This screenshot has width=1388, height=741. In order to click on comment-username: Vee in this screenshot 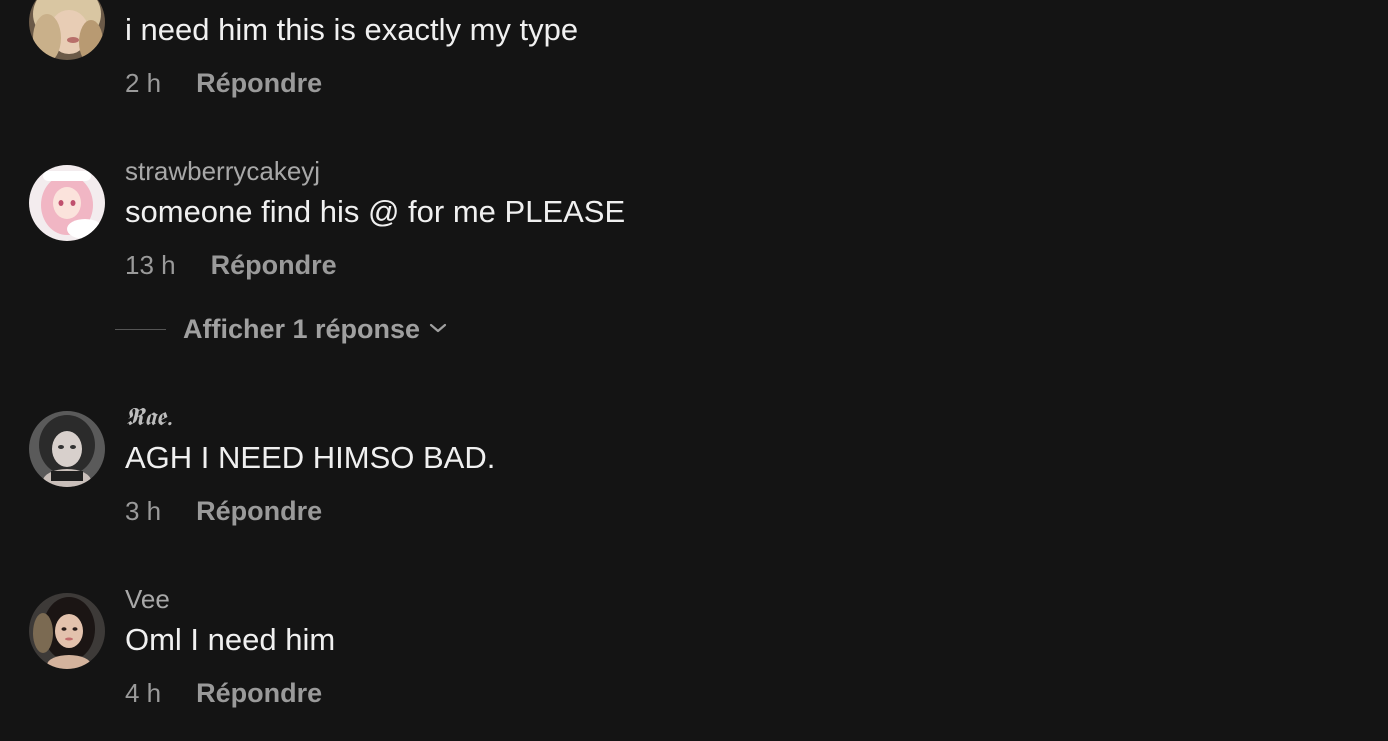, I will do `click(147, 599)`.